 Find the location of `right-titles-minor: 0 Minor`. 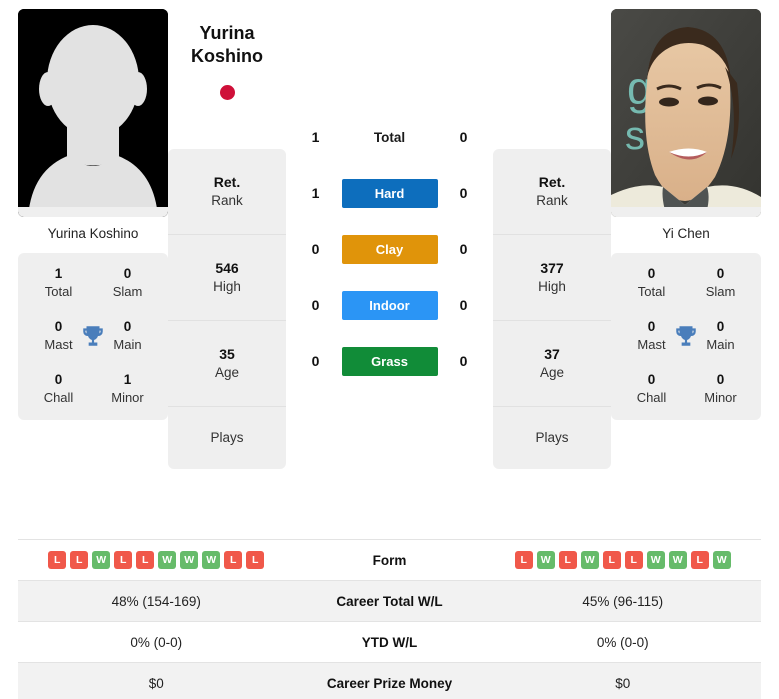

right-titles-minor: 0 Minor is located at coordinates (720, 388).